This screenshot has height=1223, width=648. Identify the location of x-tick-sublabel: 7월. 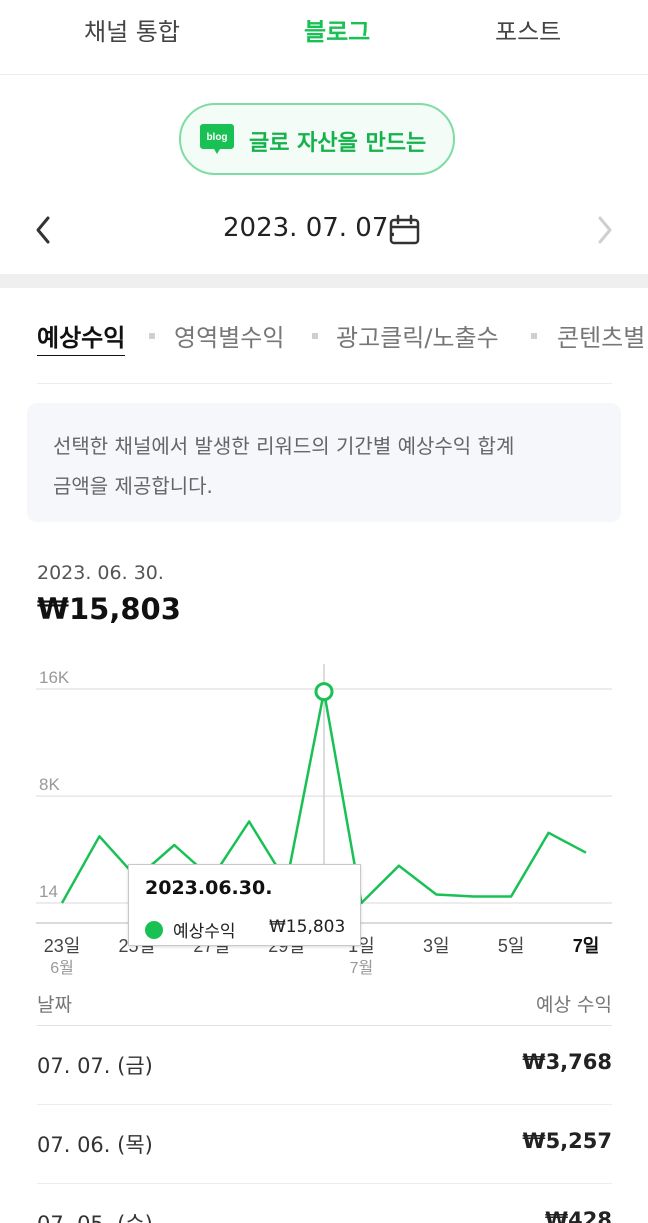
(362, 968).